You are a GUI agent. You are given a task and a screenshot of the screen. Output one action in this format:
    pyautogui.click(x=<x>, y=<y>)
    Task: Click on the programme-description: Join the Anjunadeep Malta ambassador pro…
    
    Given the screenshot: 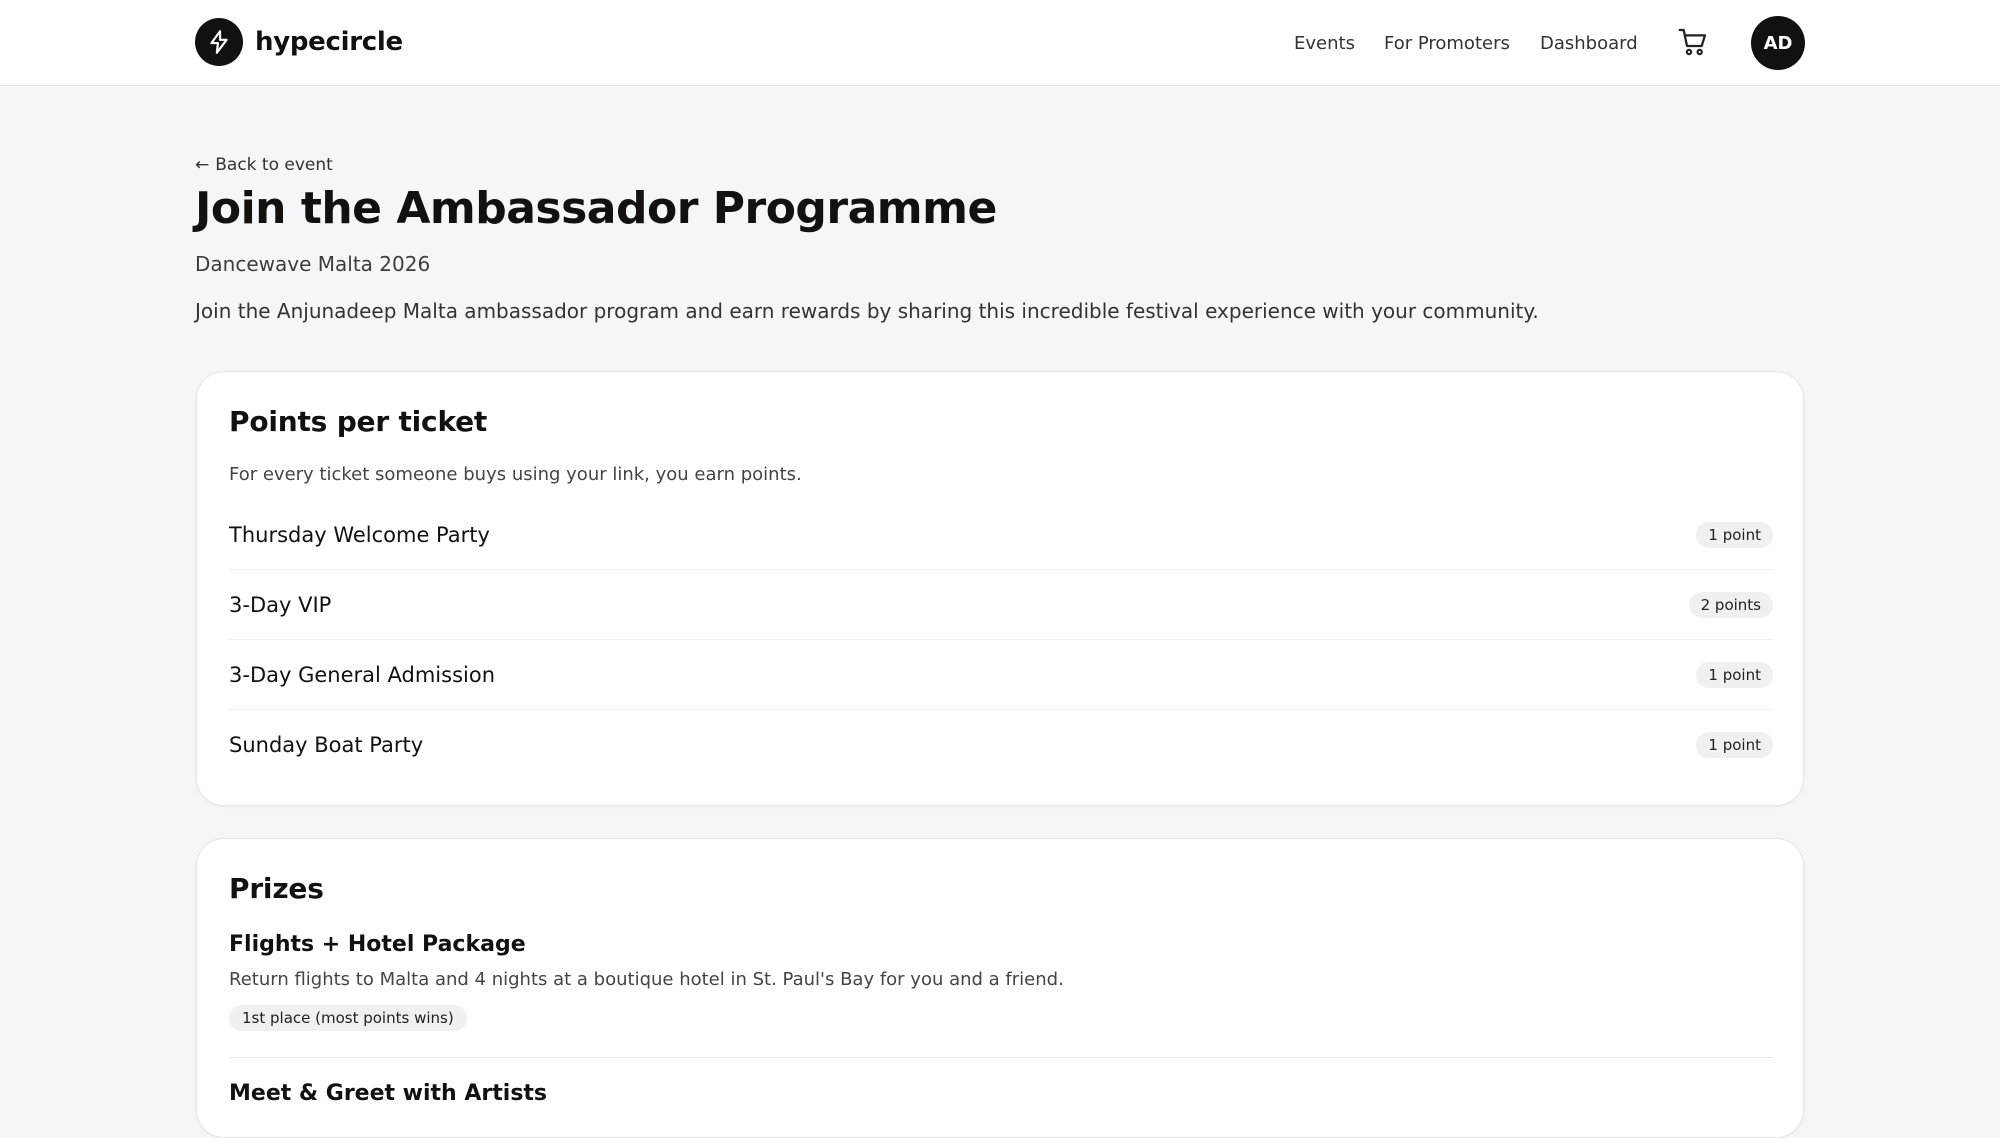 What is the action you would take?
    pyautogui.click(x=867, y=311)
    